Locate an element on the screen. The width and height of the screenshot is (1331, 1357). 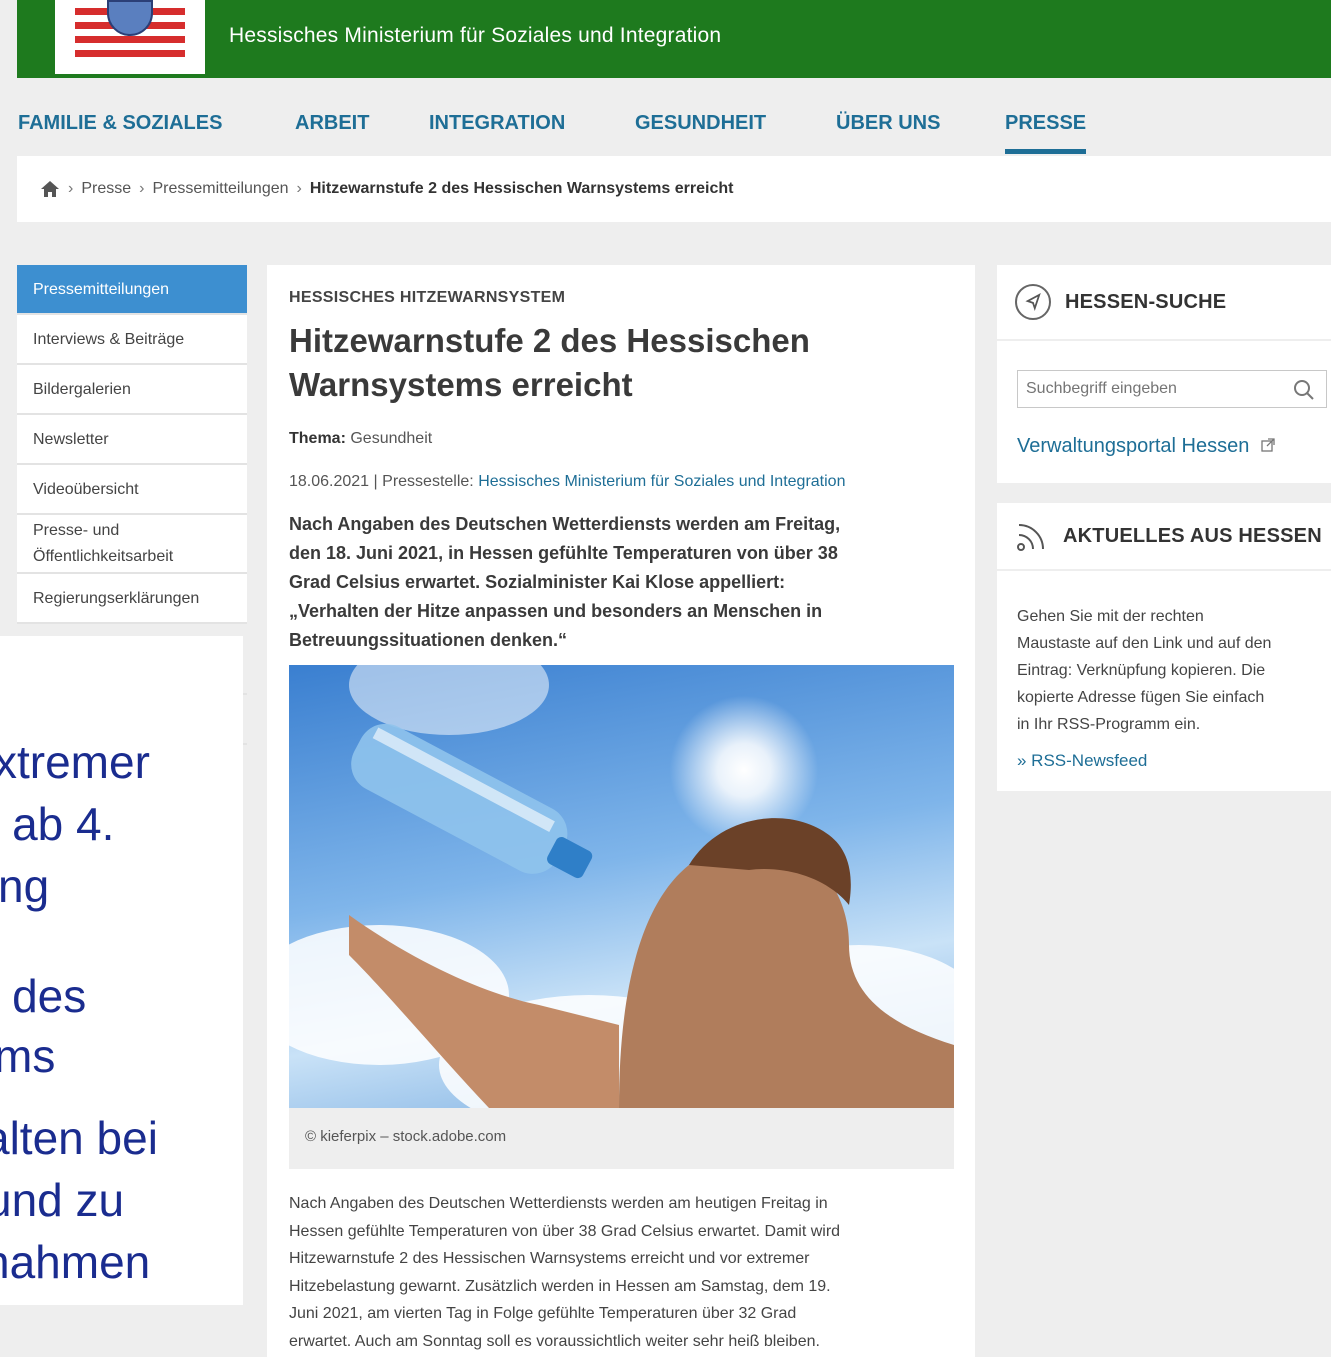
nav-arbeit: ARBEIT is located at coordinates (332, 123).